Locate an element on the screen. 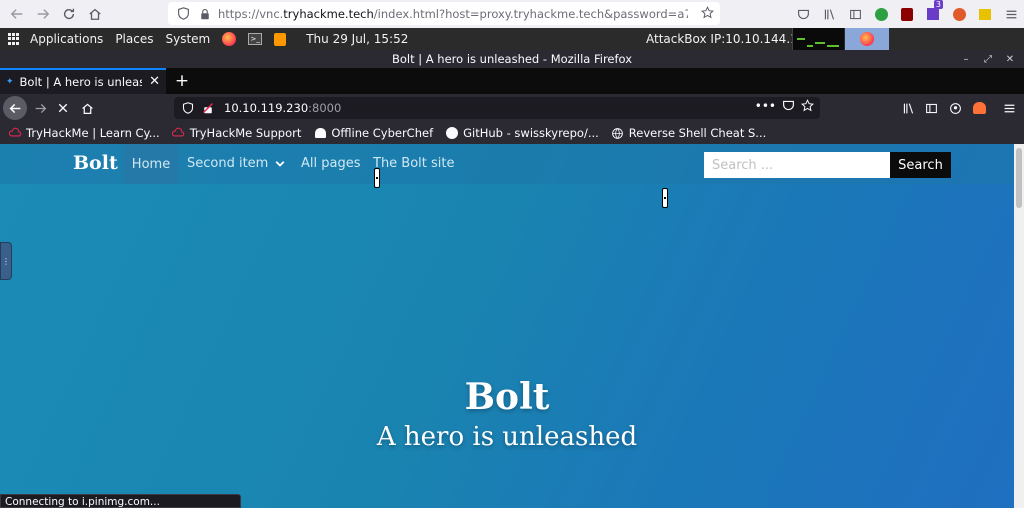 The height and width of the screenshot is (508, 1024). chef-icon is located at coordinates (320, 133).